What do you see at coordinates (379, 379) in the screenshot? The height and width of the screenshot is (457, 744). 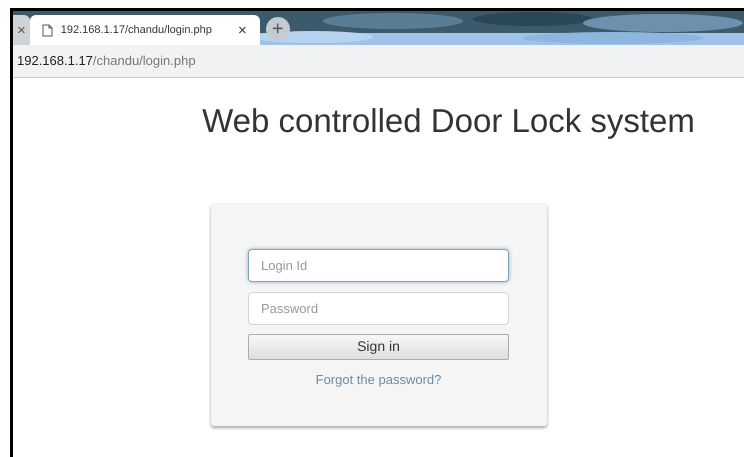 I see `forgot-password-link: Forgot the password?` at bounding box center [379, 379].